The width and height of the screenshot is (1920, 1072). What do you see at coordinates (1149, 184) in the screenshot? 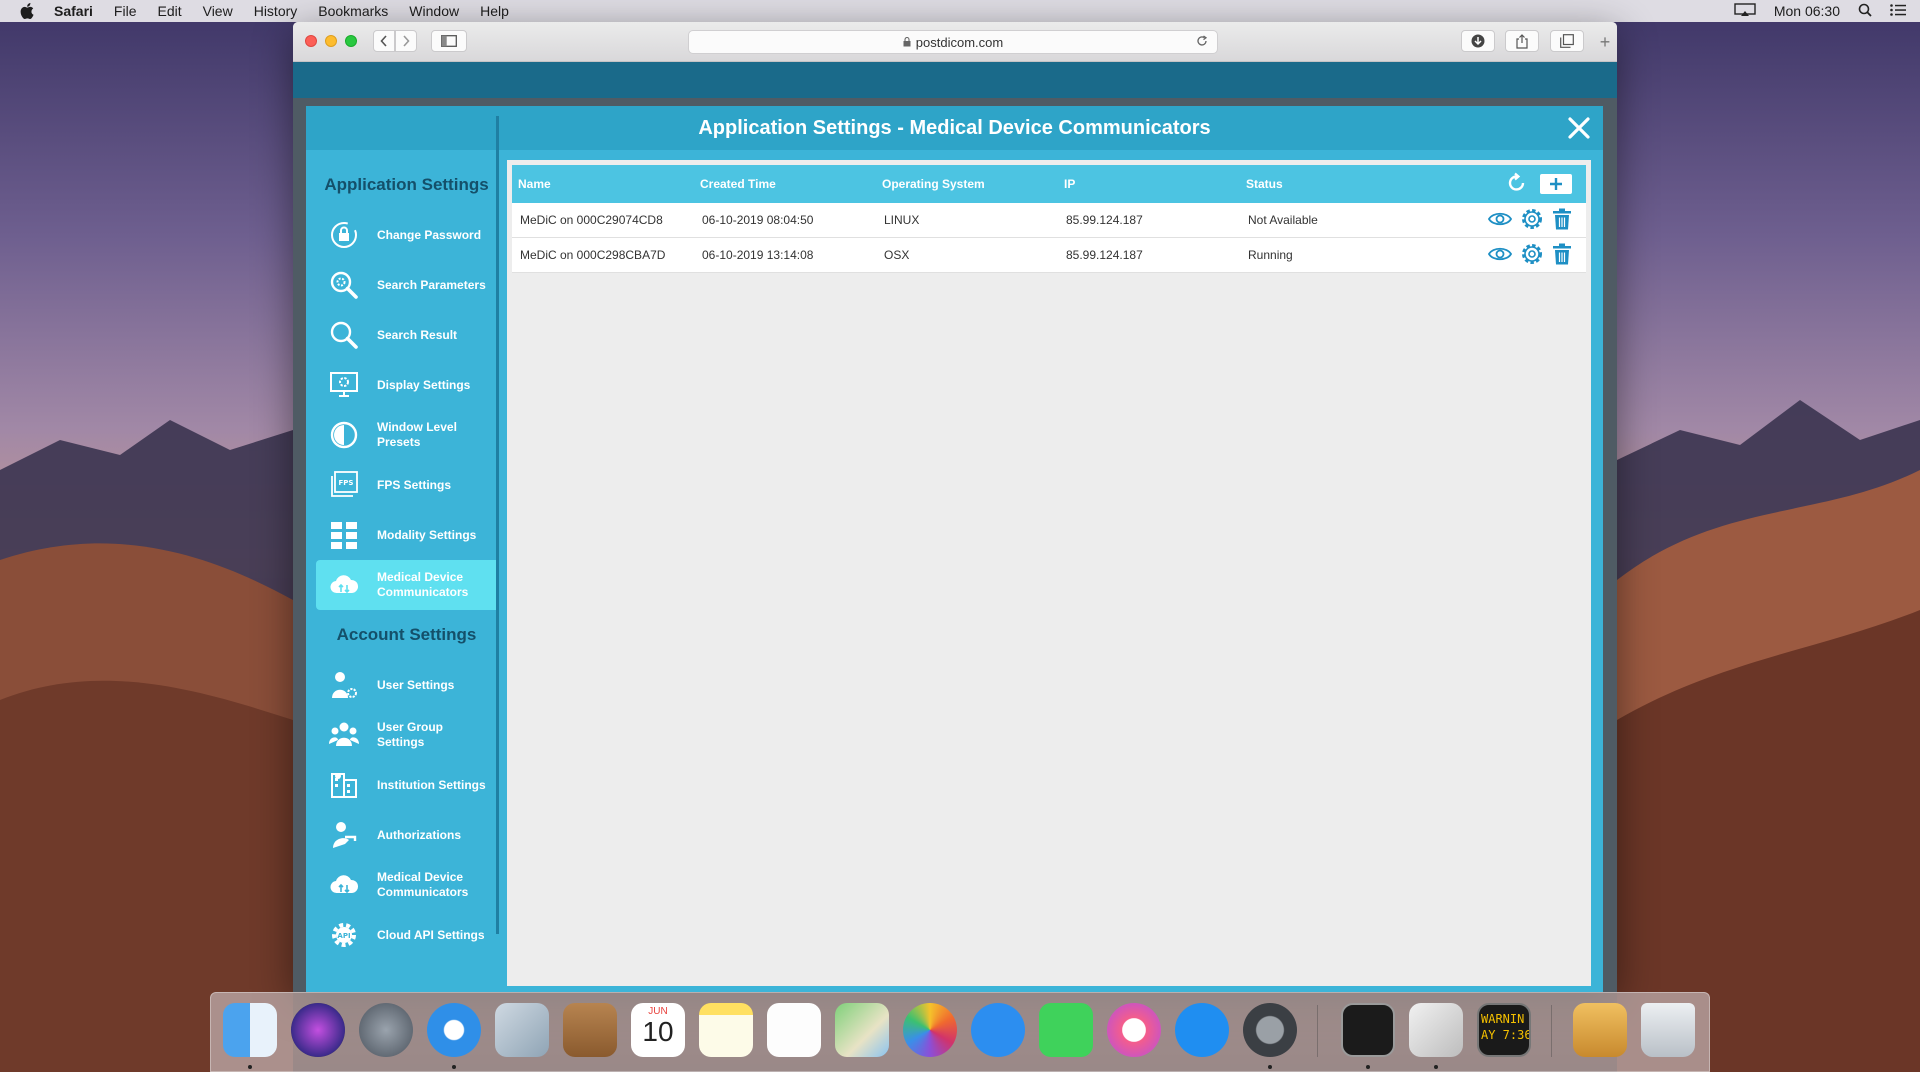
I see `header-ip: IP` at bounding box center [1149, 184].